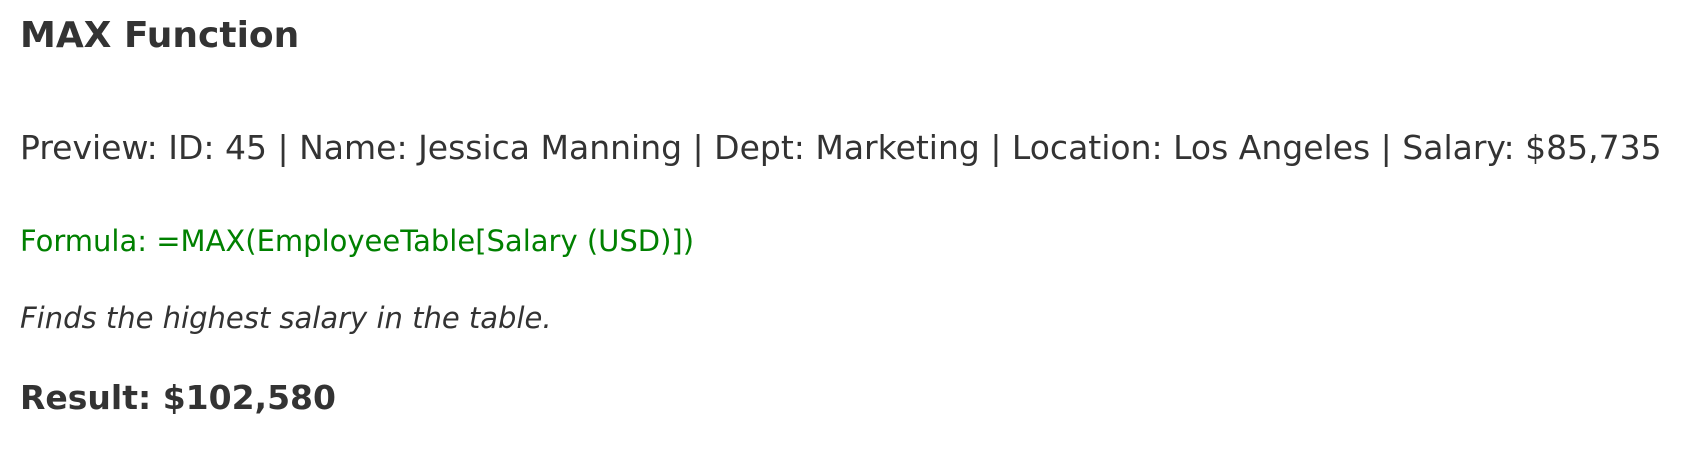  What do you see at coordinates (160, 35) in the screenshot?
I see `page-title: MAX Function` at bounding box center [160, 35].